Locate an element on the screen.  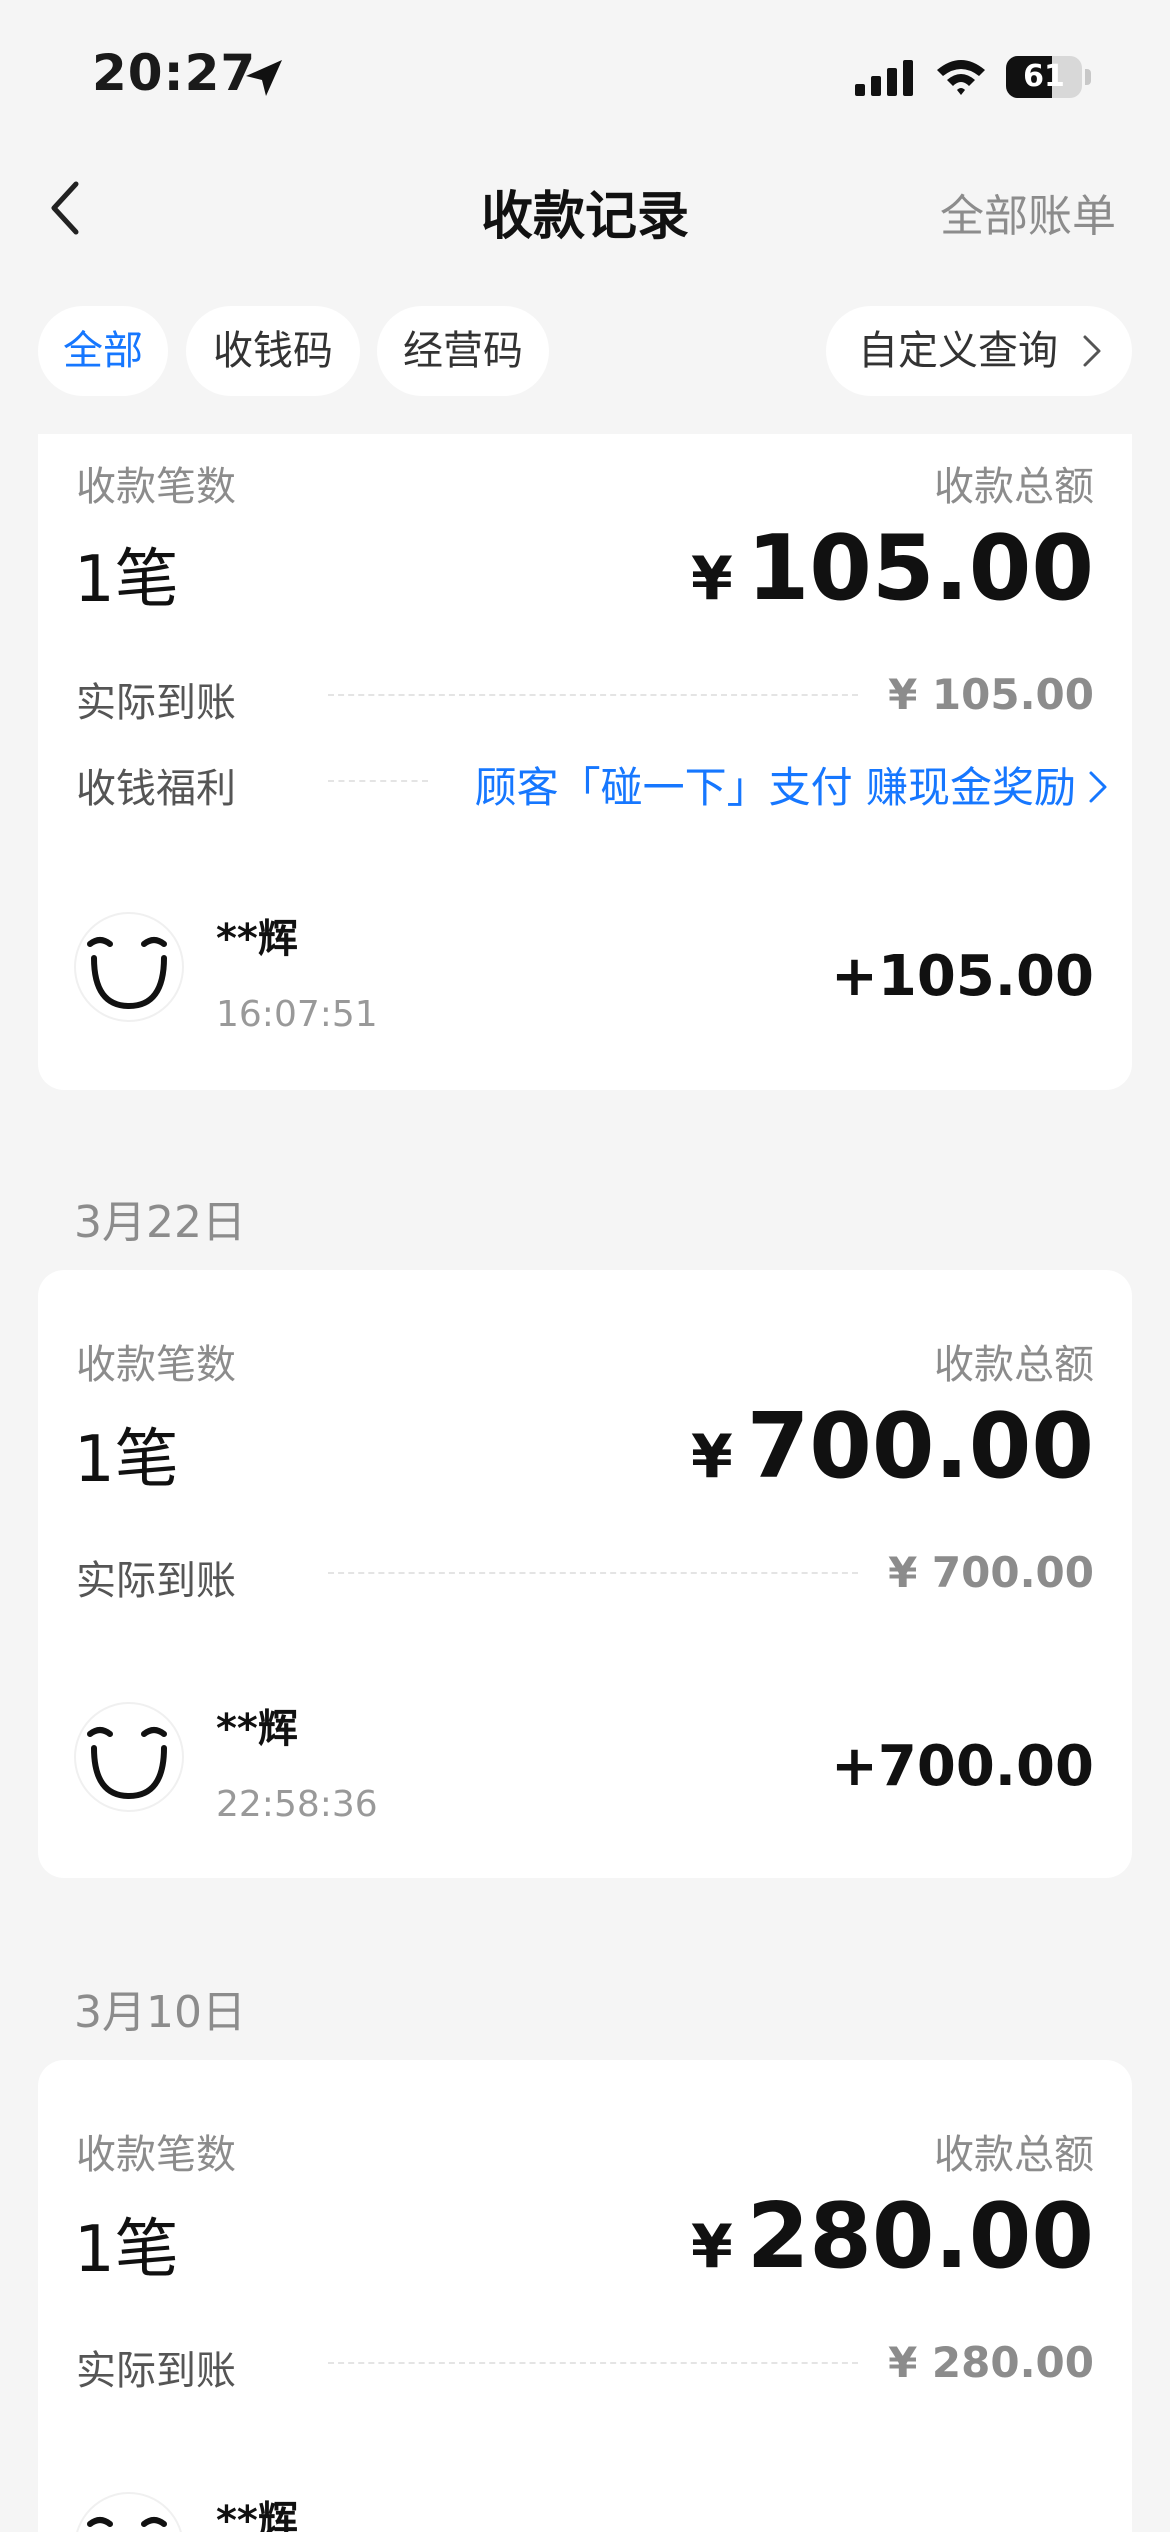
total-amount: ¥105.00 is located at coordinates (892, 568).